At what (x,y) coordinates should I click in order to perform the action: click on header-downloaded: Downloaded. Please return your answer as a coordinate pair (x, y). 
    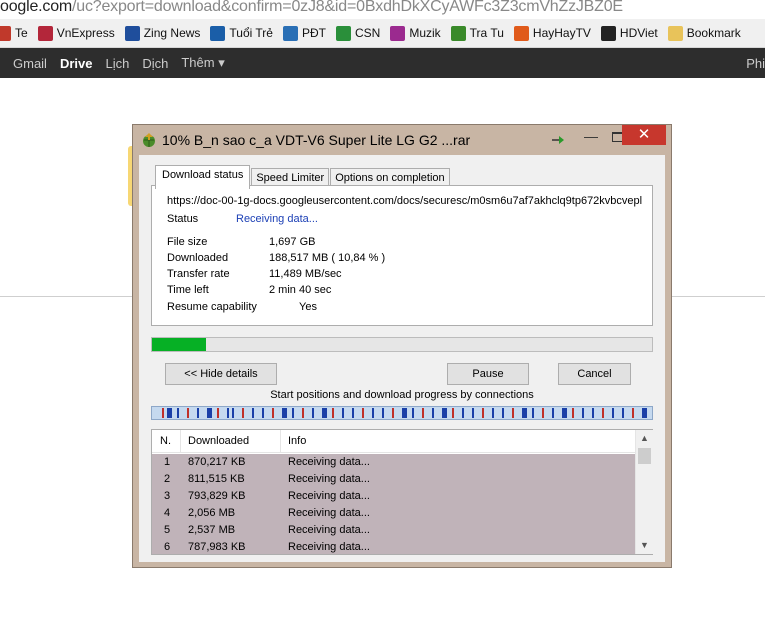
    Looking at the image, I should click on (218, 441).